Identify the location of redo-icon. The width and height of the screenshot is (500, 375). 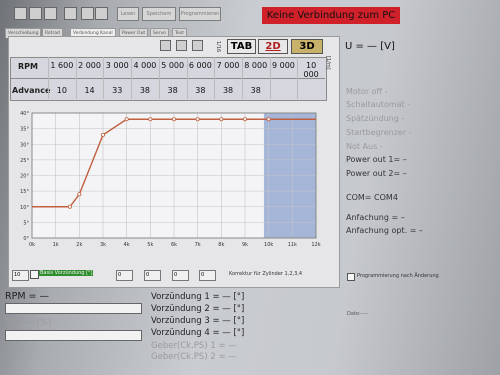
(101, 13).